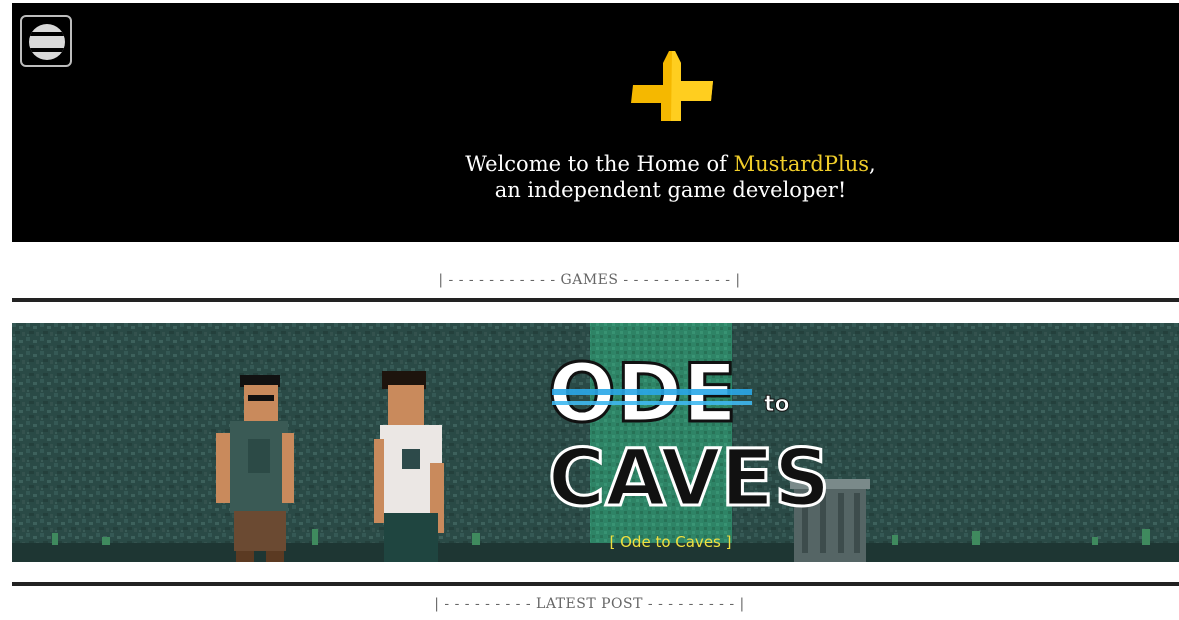 The height and width of the screenshot is (620, 1179). Describe the element at coordinates (670, 190) in the screenshot. I see `welcome-tagline: an independent game developer!` at that location.